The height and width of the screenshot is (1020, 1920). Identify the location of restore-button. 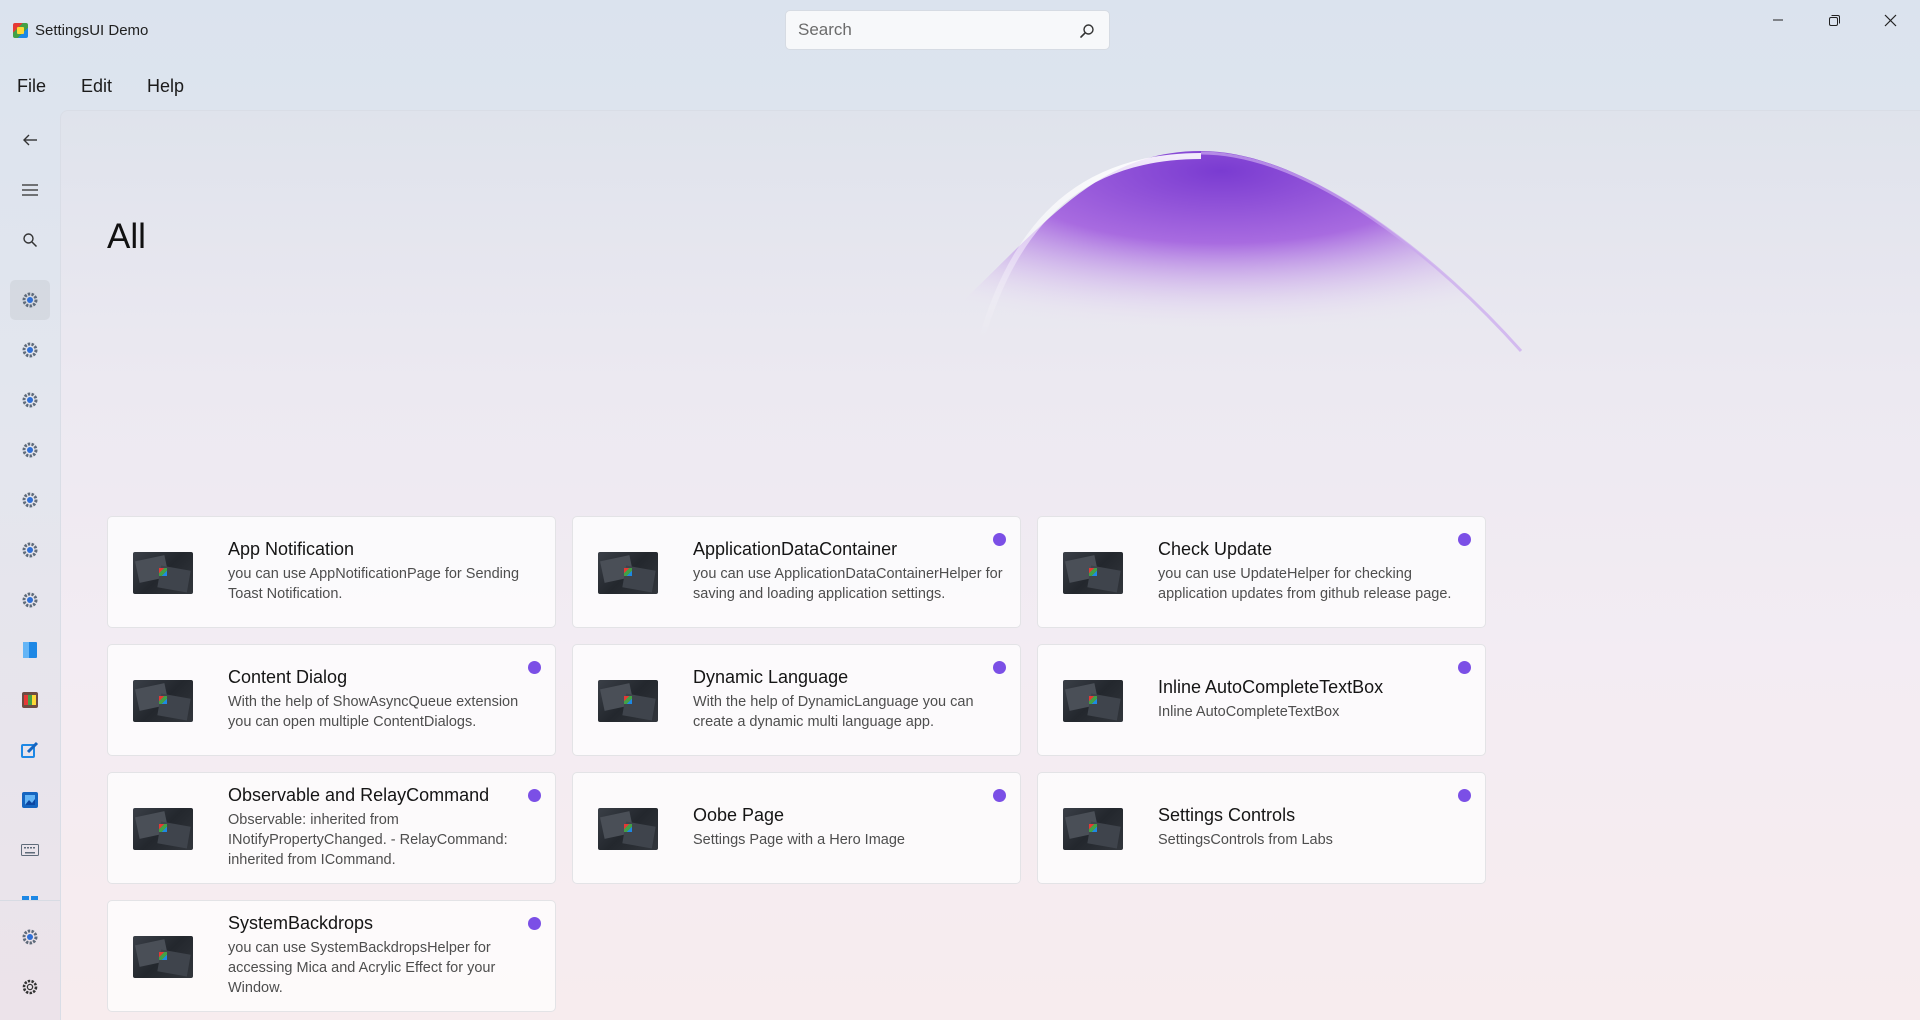
(1834, 20).